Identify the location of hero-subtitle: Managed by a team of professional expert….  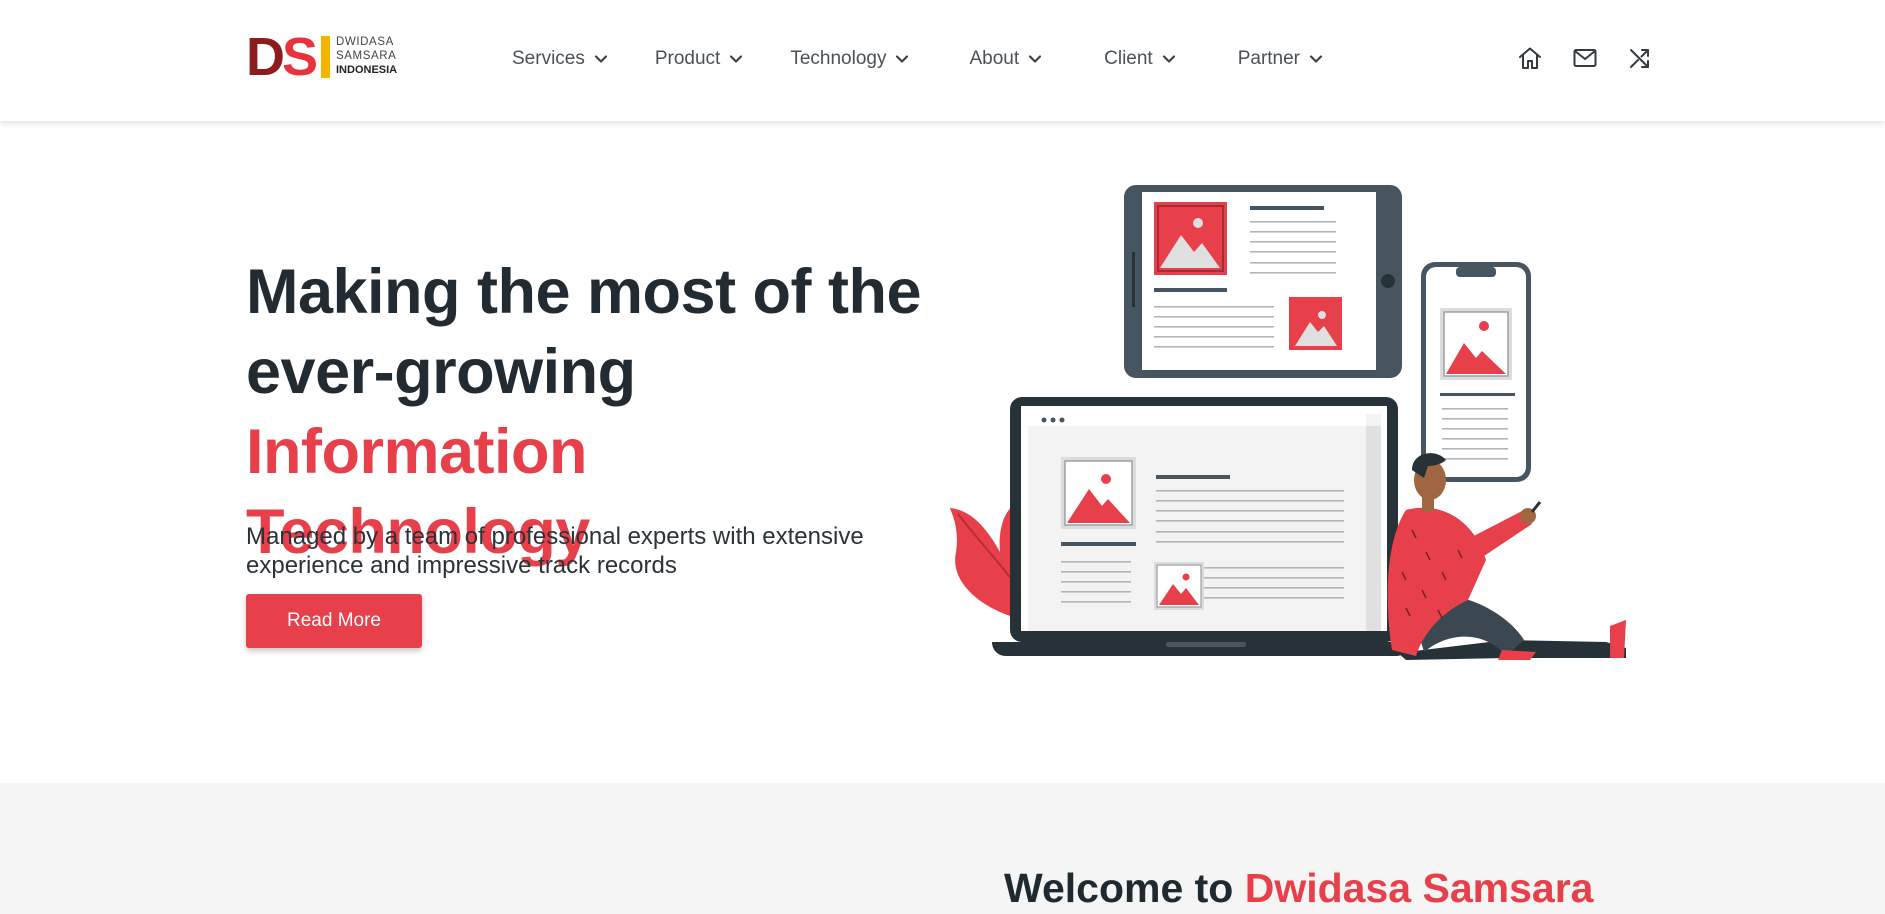
(555, 551).